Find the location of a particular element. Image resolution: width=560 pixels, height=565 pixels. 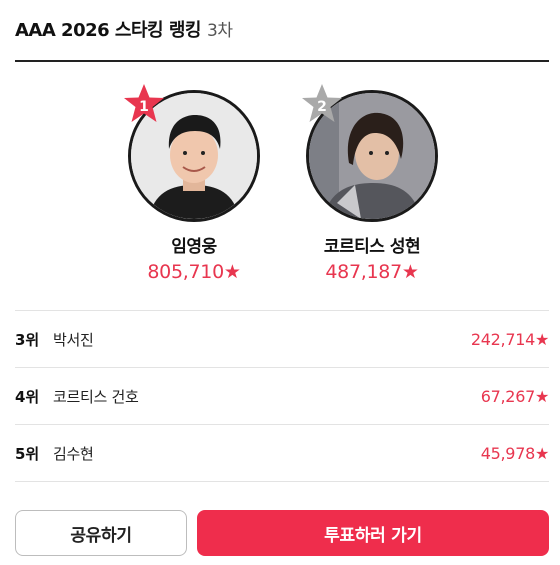

rank-label: 3위 is located at coordinates (27, 339).